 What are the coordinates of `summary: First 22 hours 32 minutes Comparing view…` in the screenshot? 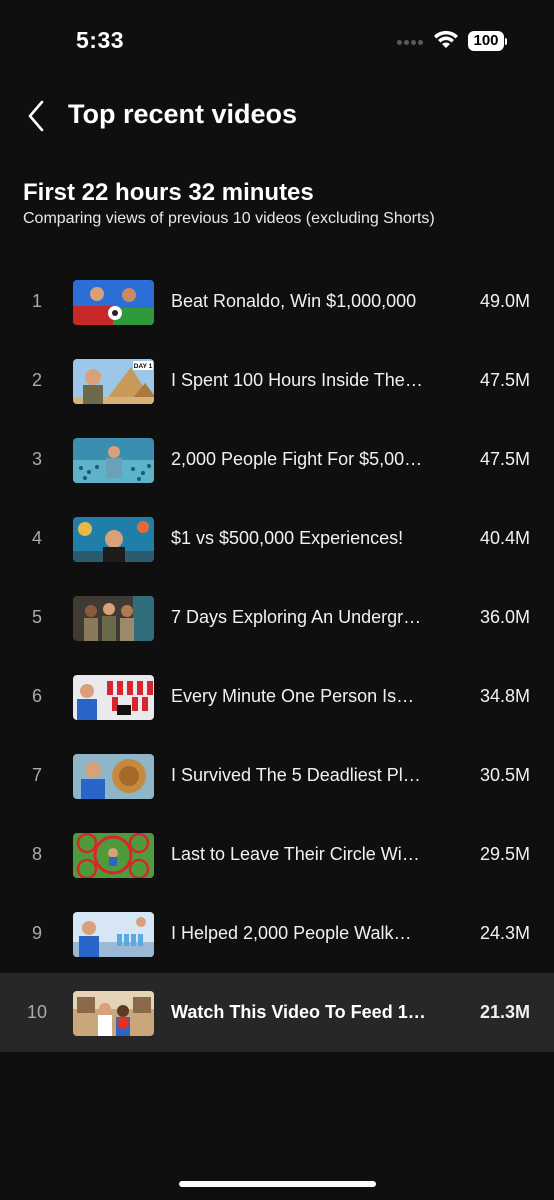 It's located at (229, 203).